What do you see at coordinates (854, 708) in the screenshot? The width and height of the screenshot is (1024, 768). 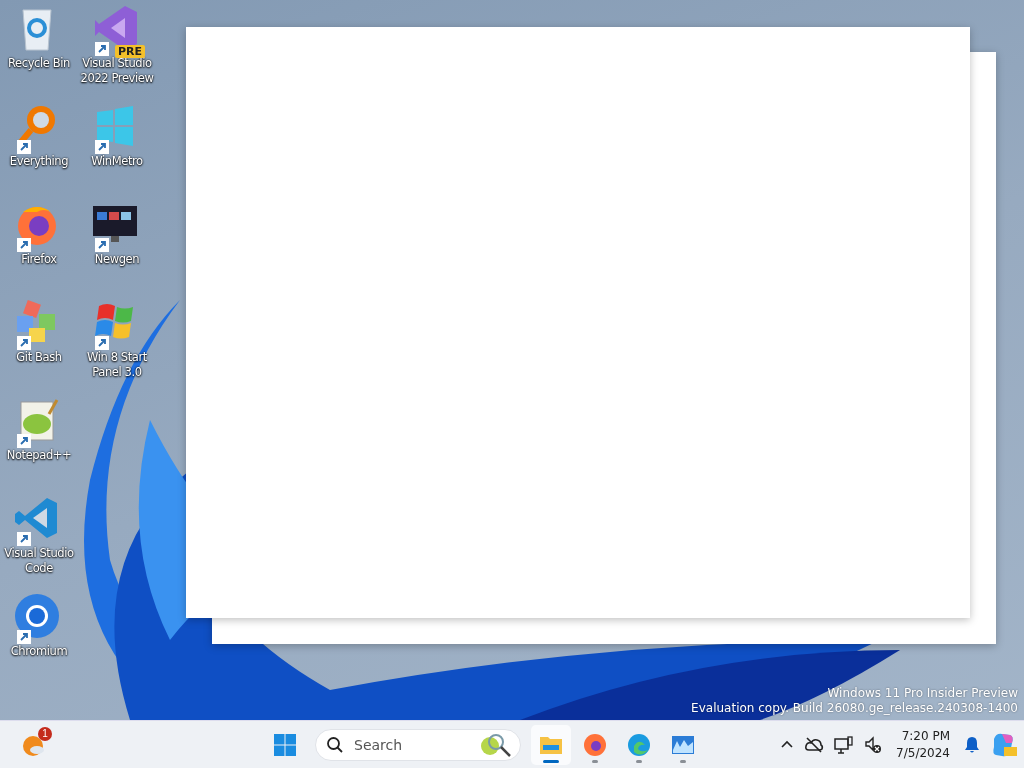 I see `evaluation-watermark-text: Evaluation copy. Build 26080.ge_release.240308-1400` at bounding box center [854, 708].